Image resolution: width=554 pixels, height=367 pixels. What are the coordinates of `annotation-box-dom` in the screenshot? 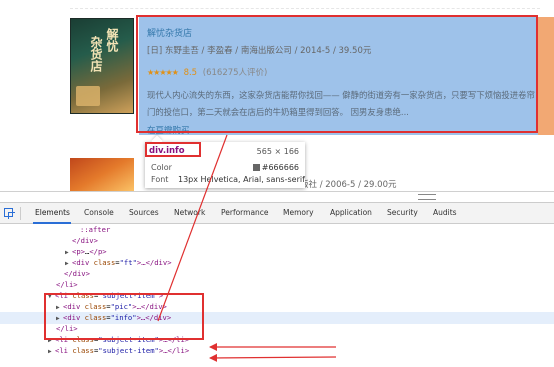 It's located at (124, 316).